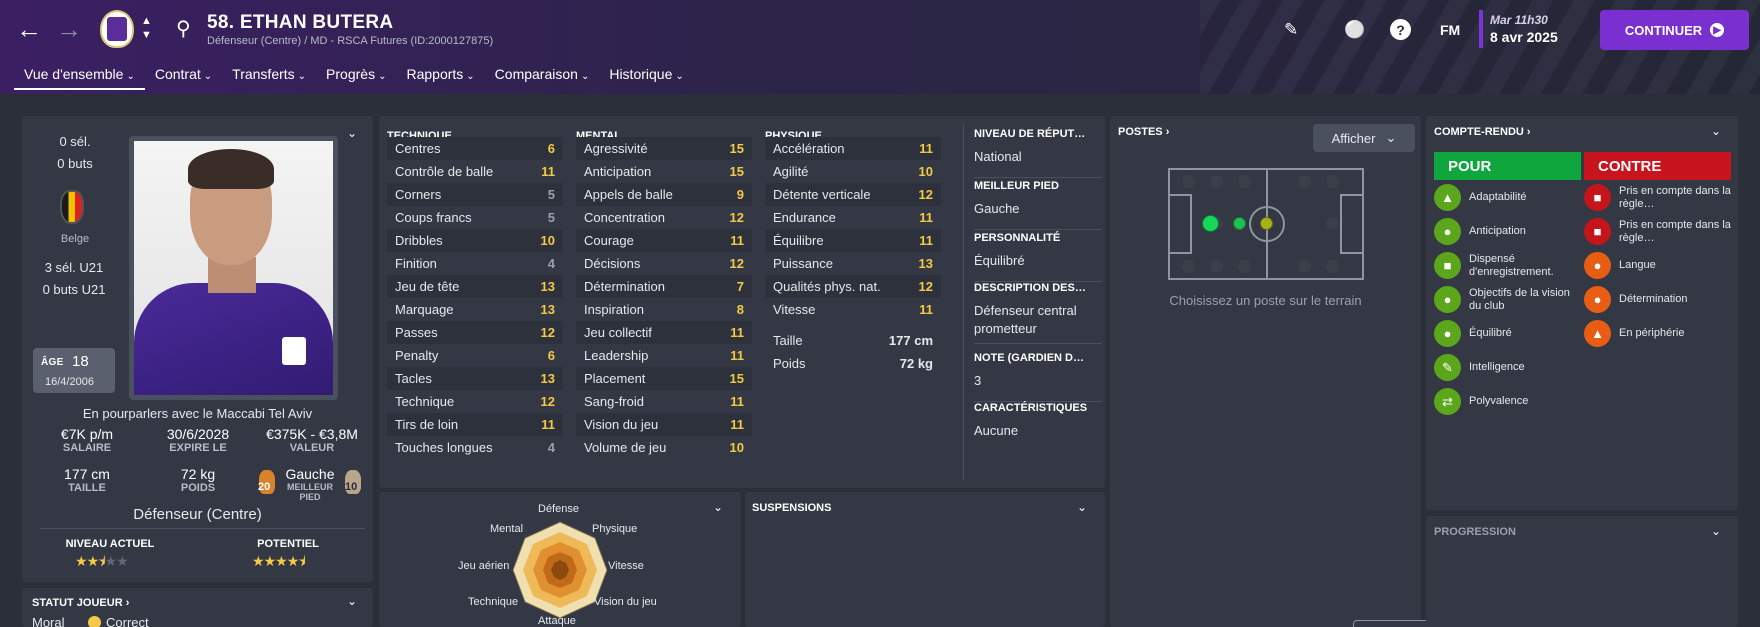  What do you see at coordinates (664, 194) in the screenshot?
I see `attribute-row: Appels de balle 9` at bounding box center [664, 194].